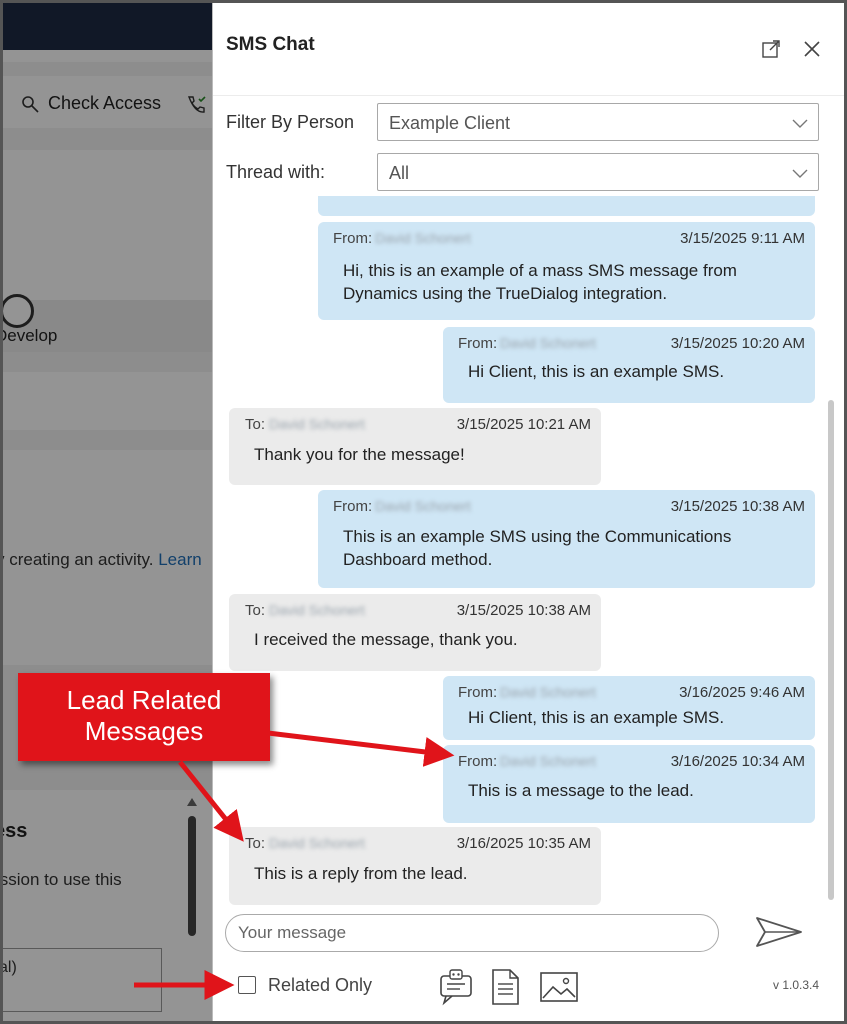 This screenshot has height=1024, width=847. Describe the element at coordinates (505, 987) in the screenshot. I see `document-icon` at that location.